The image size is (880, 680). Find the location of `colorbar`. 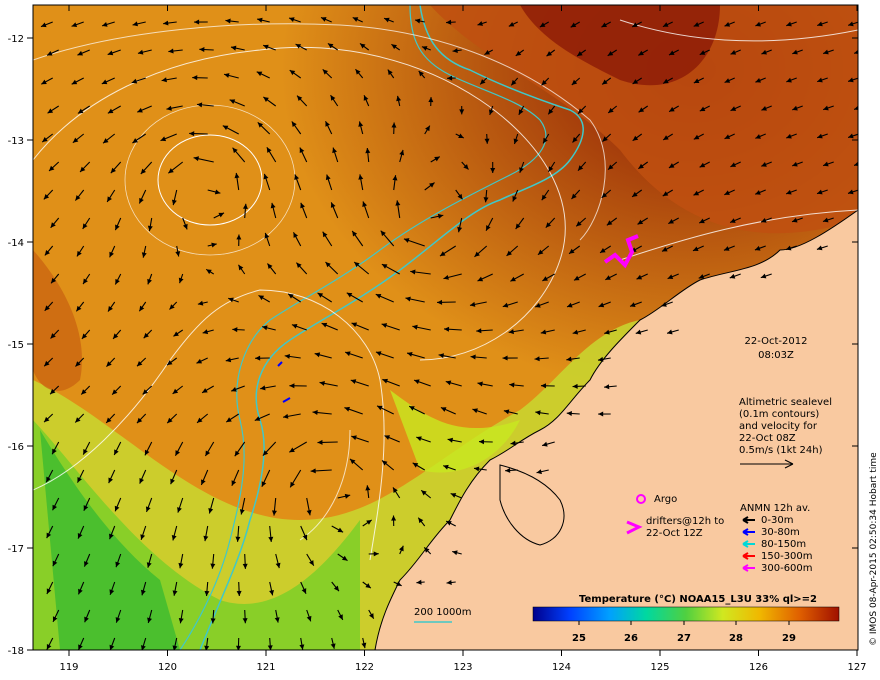

colorbar is located at coordinates (686, 614).